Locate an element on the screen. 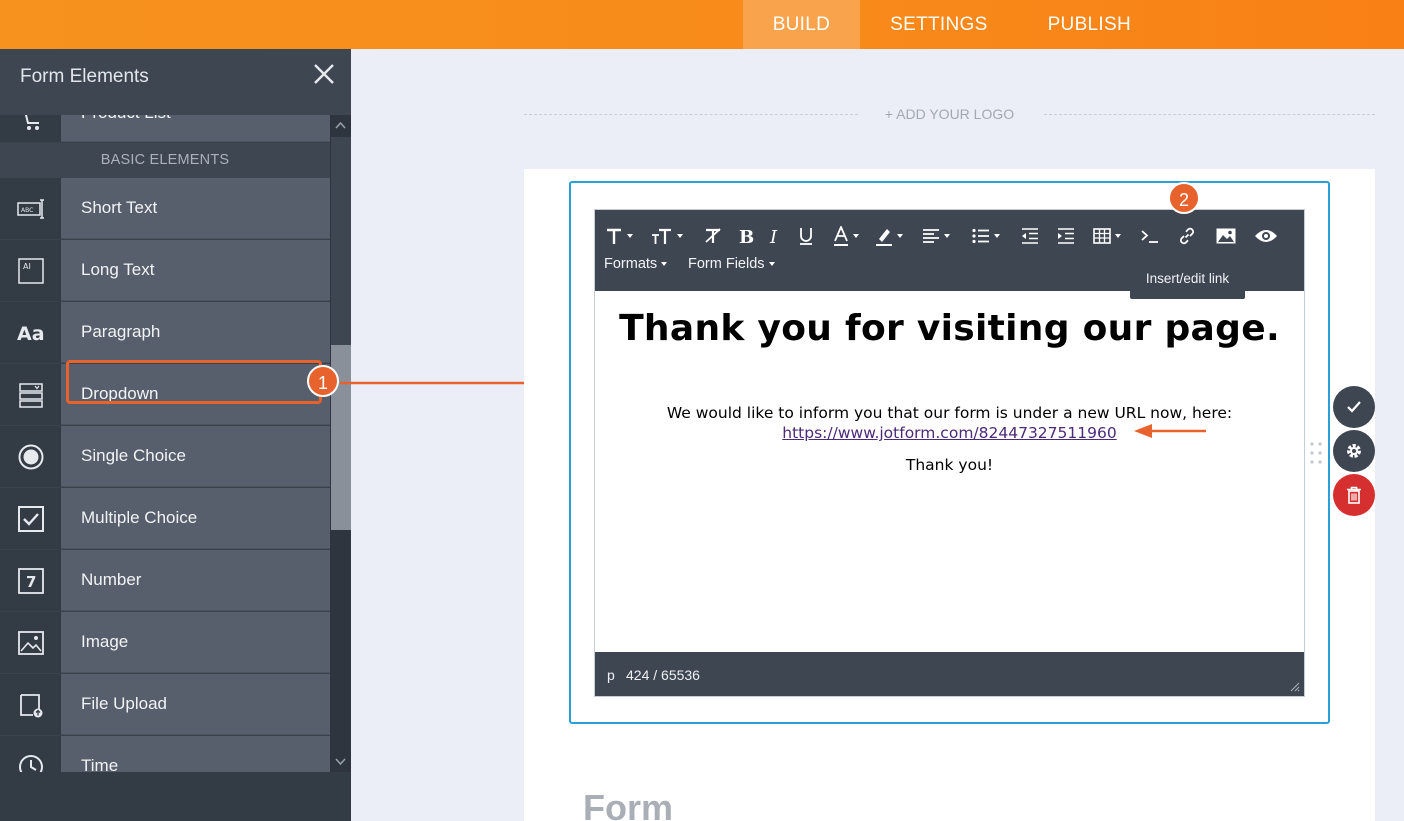  list-item-time: Time is located at coordinates (165, 754).